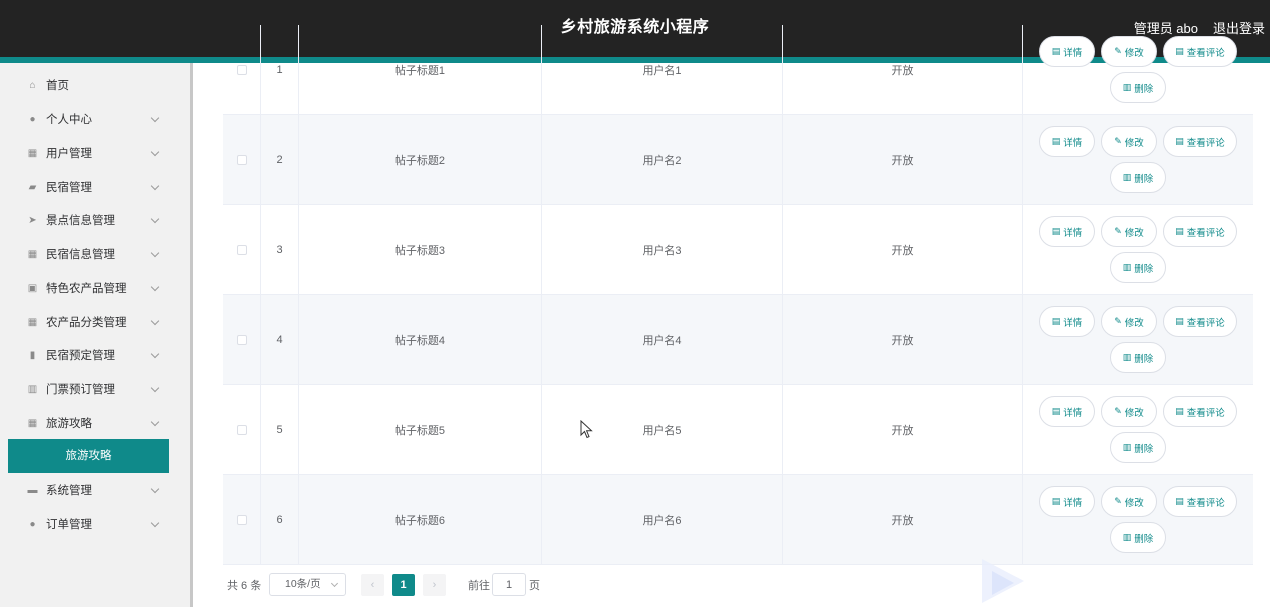 This screenshot has height=607, width=1270. Describe the element at coordinates (32, 490) in the screenshot. I see `ticket-icon: ▬` at that location.